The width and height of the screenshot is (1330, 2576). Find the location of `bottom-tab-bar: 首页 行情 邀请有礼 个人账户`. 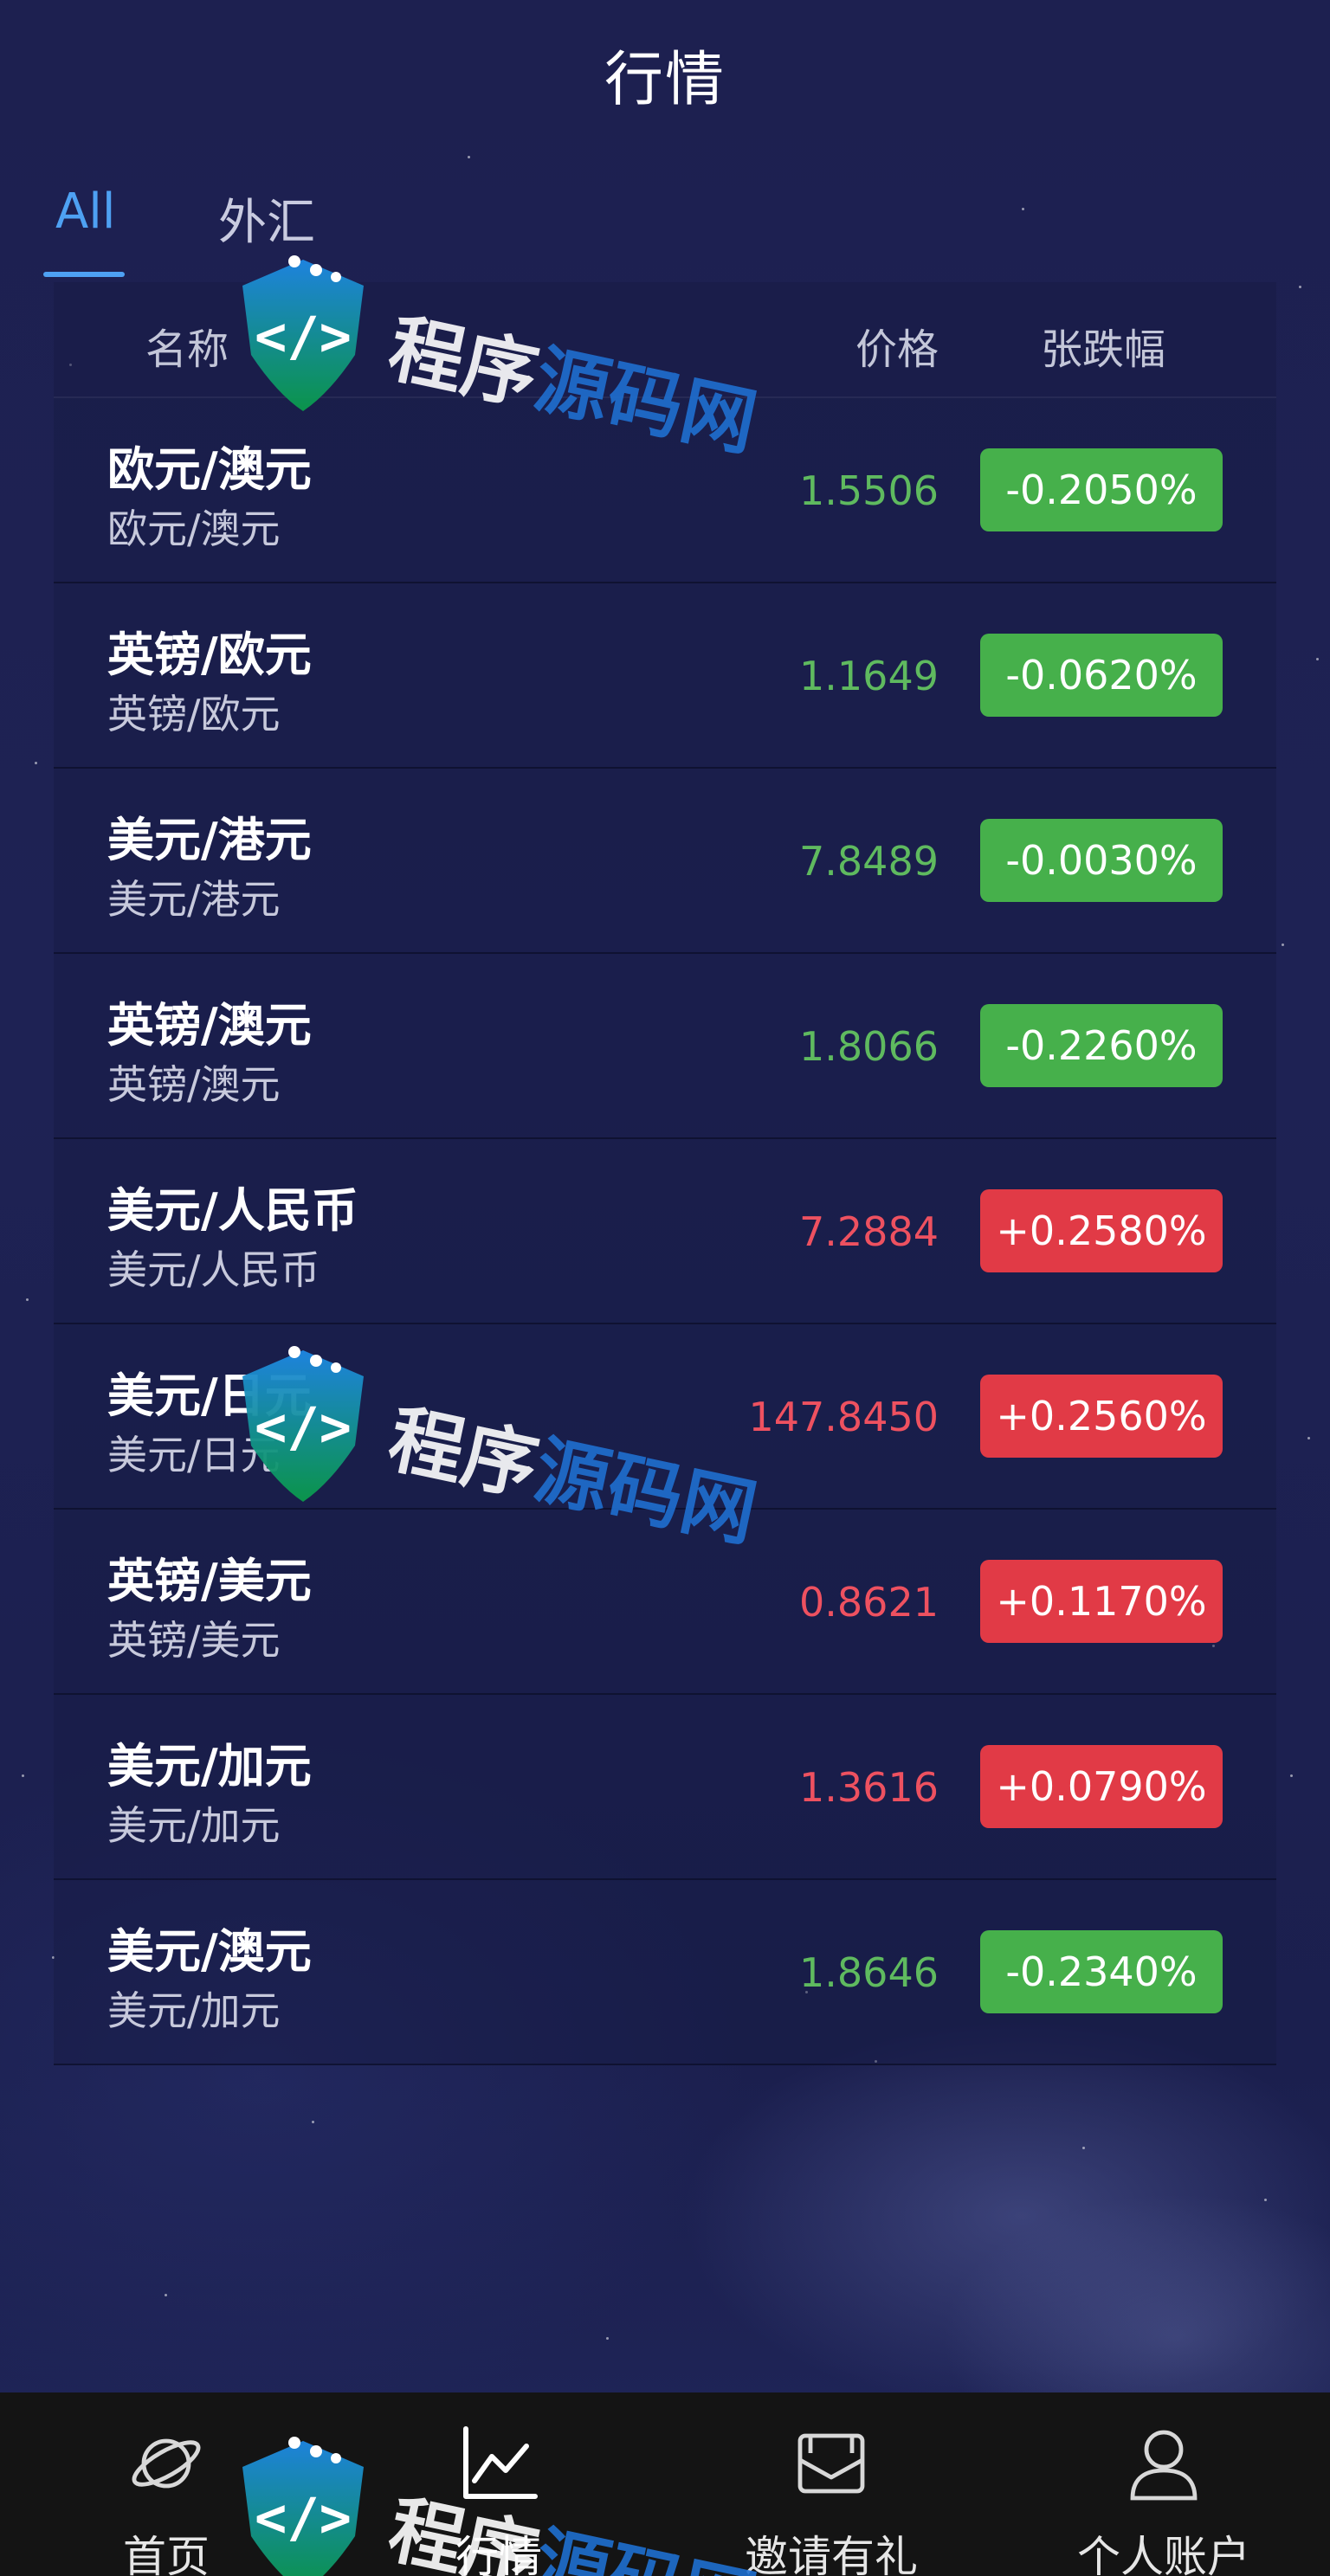

bottom-tab-bar: 首页 行情 邀请有礼 个人账户 is located at coordinates (665, 2484).